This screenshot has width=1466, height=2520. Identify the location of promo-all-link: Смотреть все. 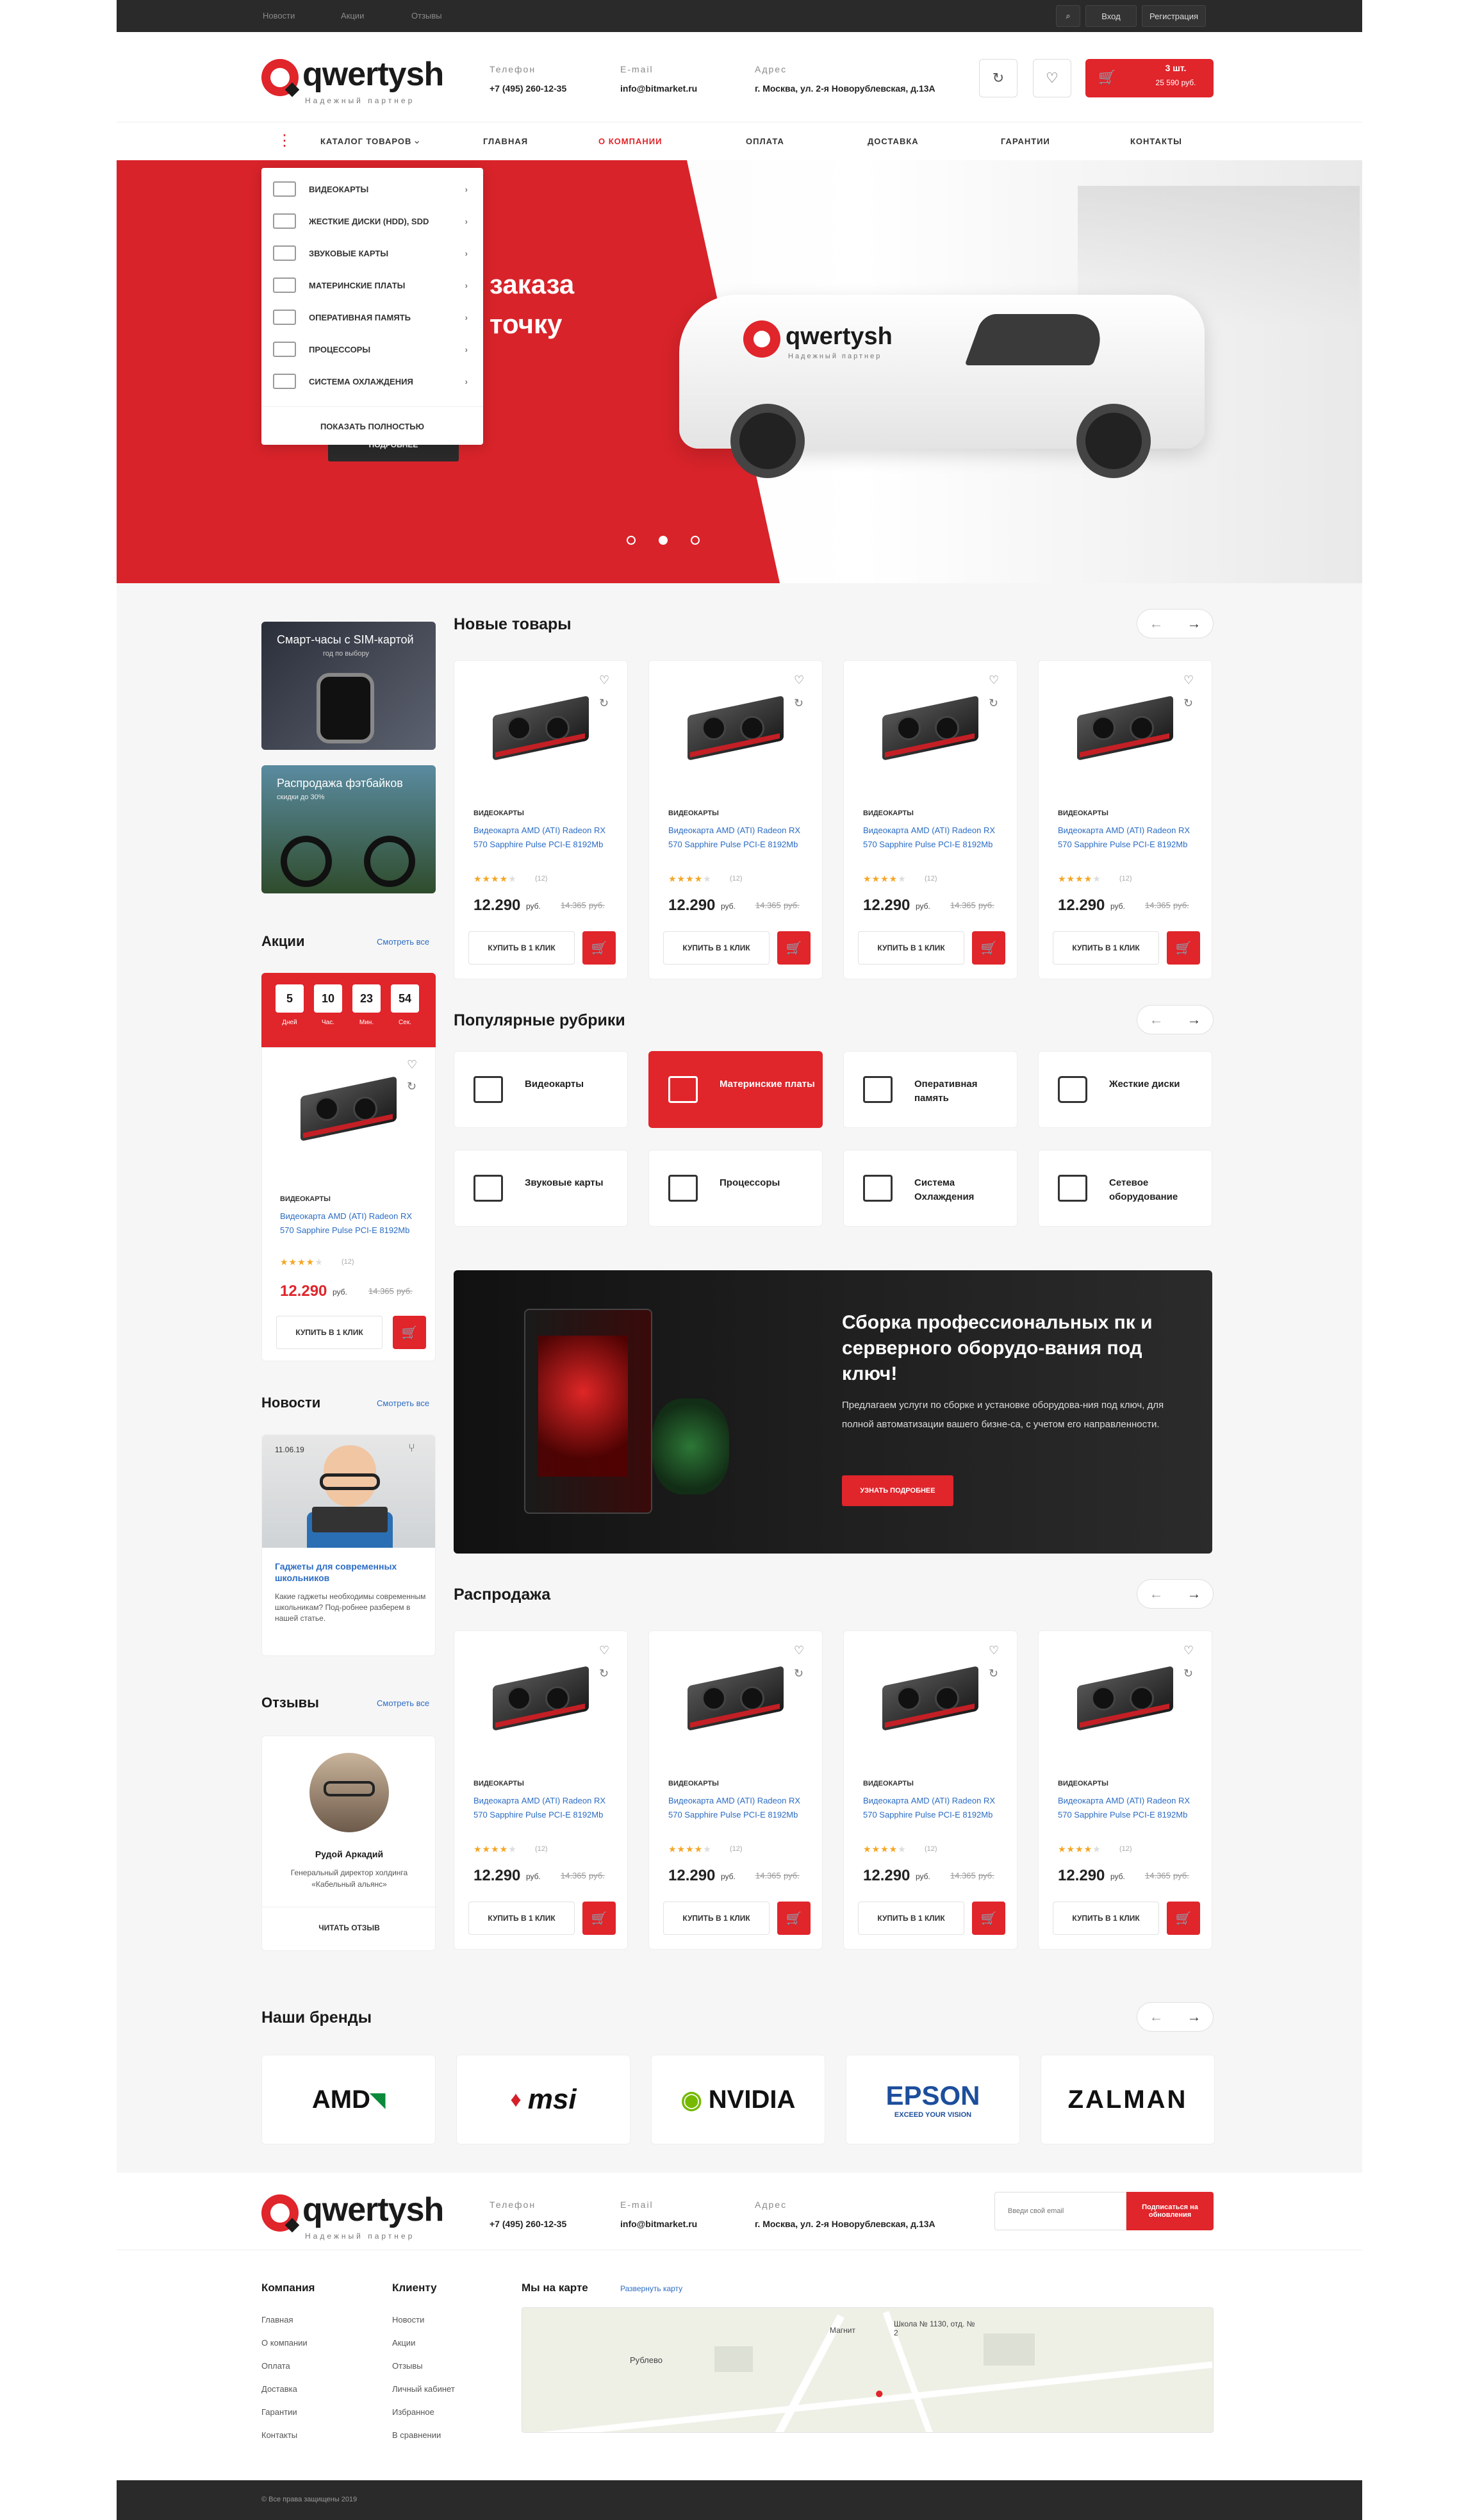
(403, 942).